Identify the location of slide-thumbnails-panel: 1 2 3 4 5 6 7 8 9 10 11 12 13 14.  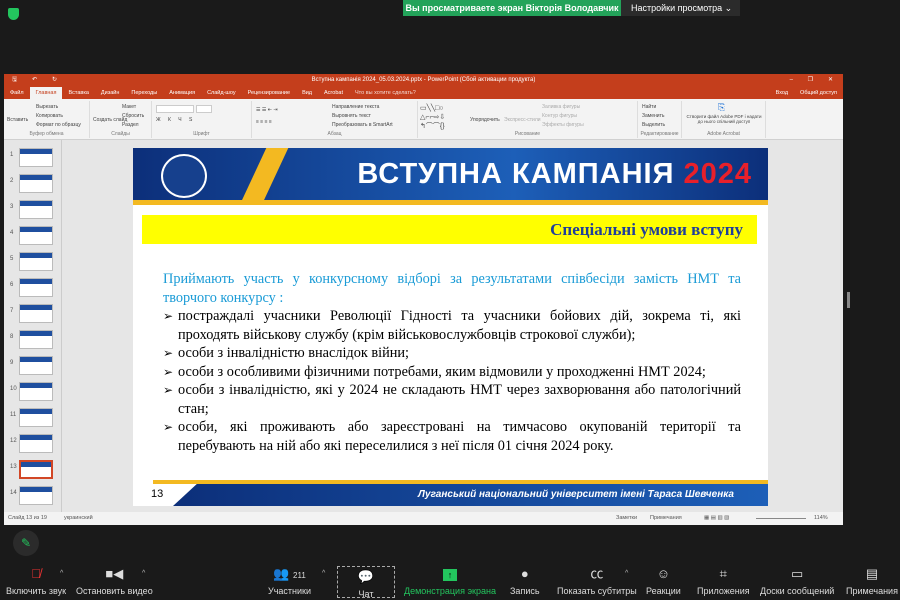
(33, 326).